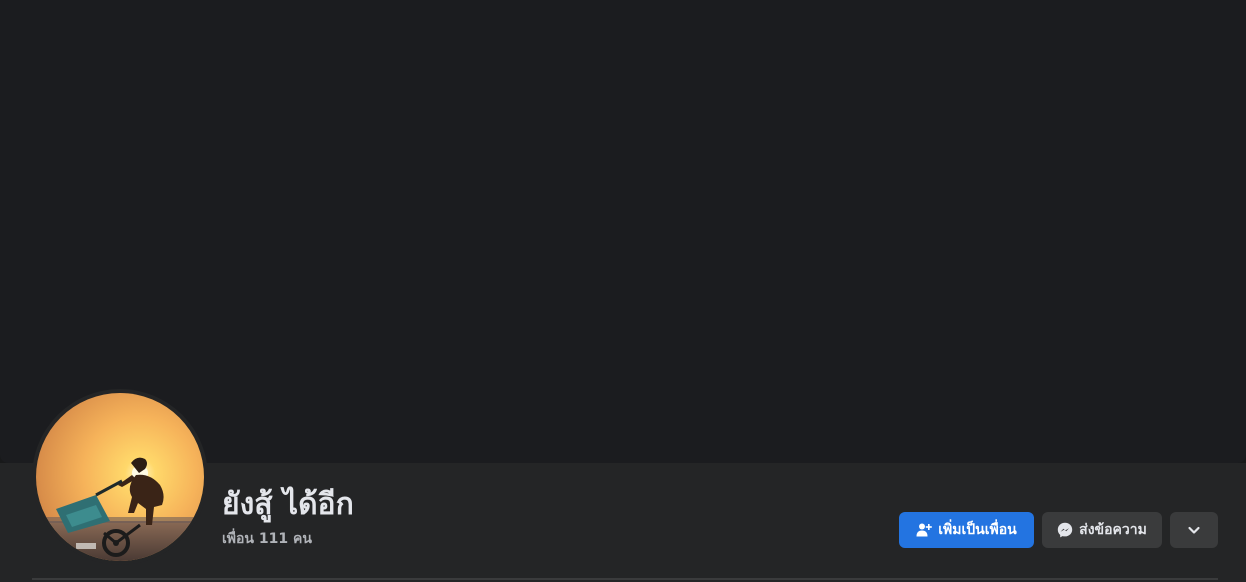  I want to click on avatar, so click(120, 477).